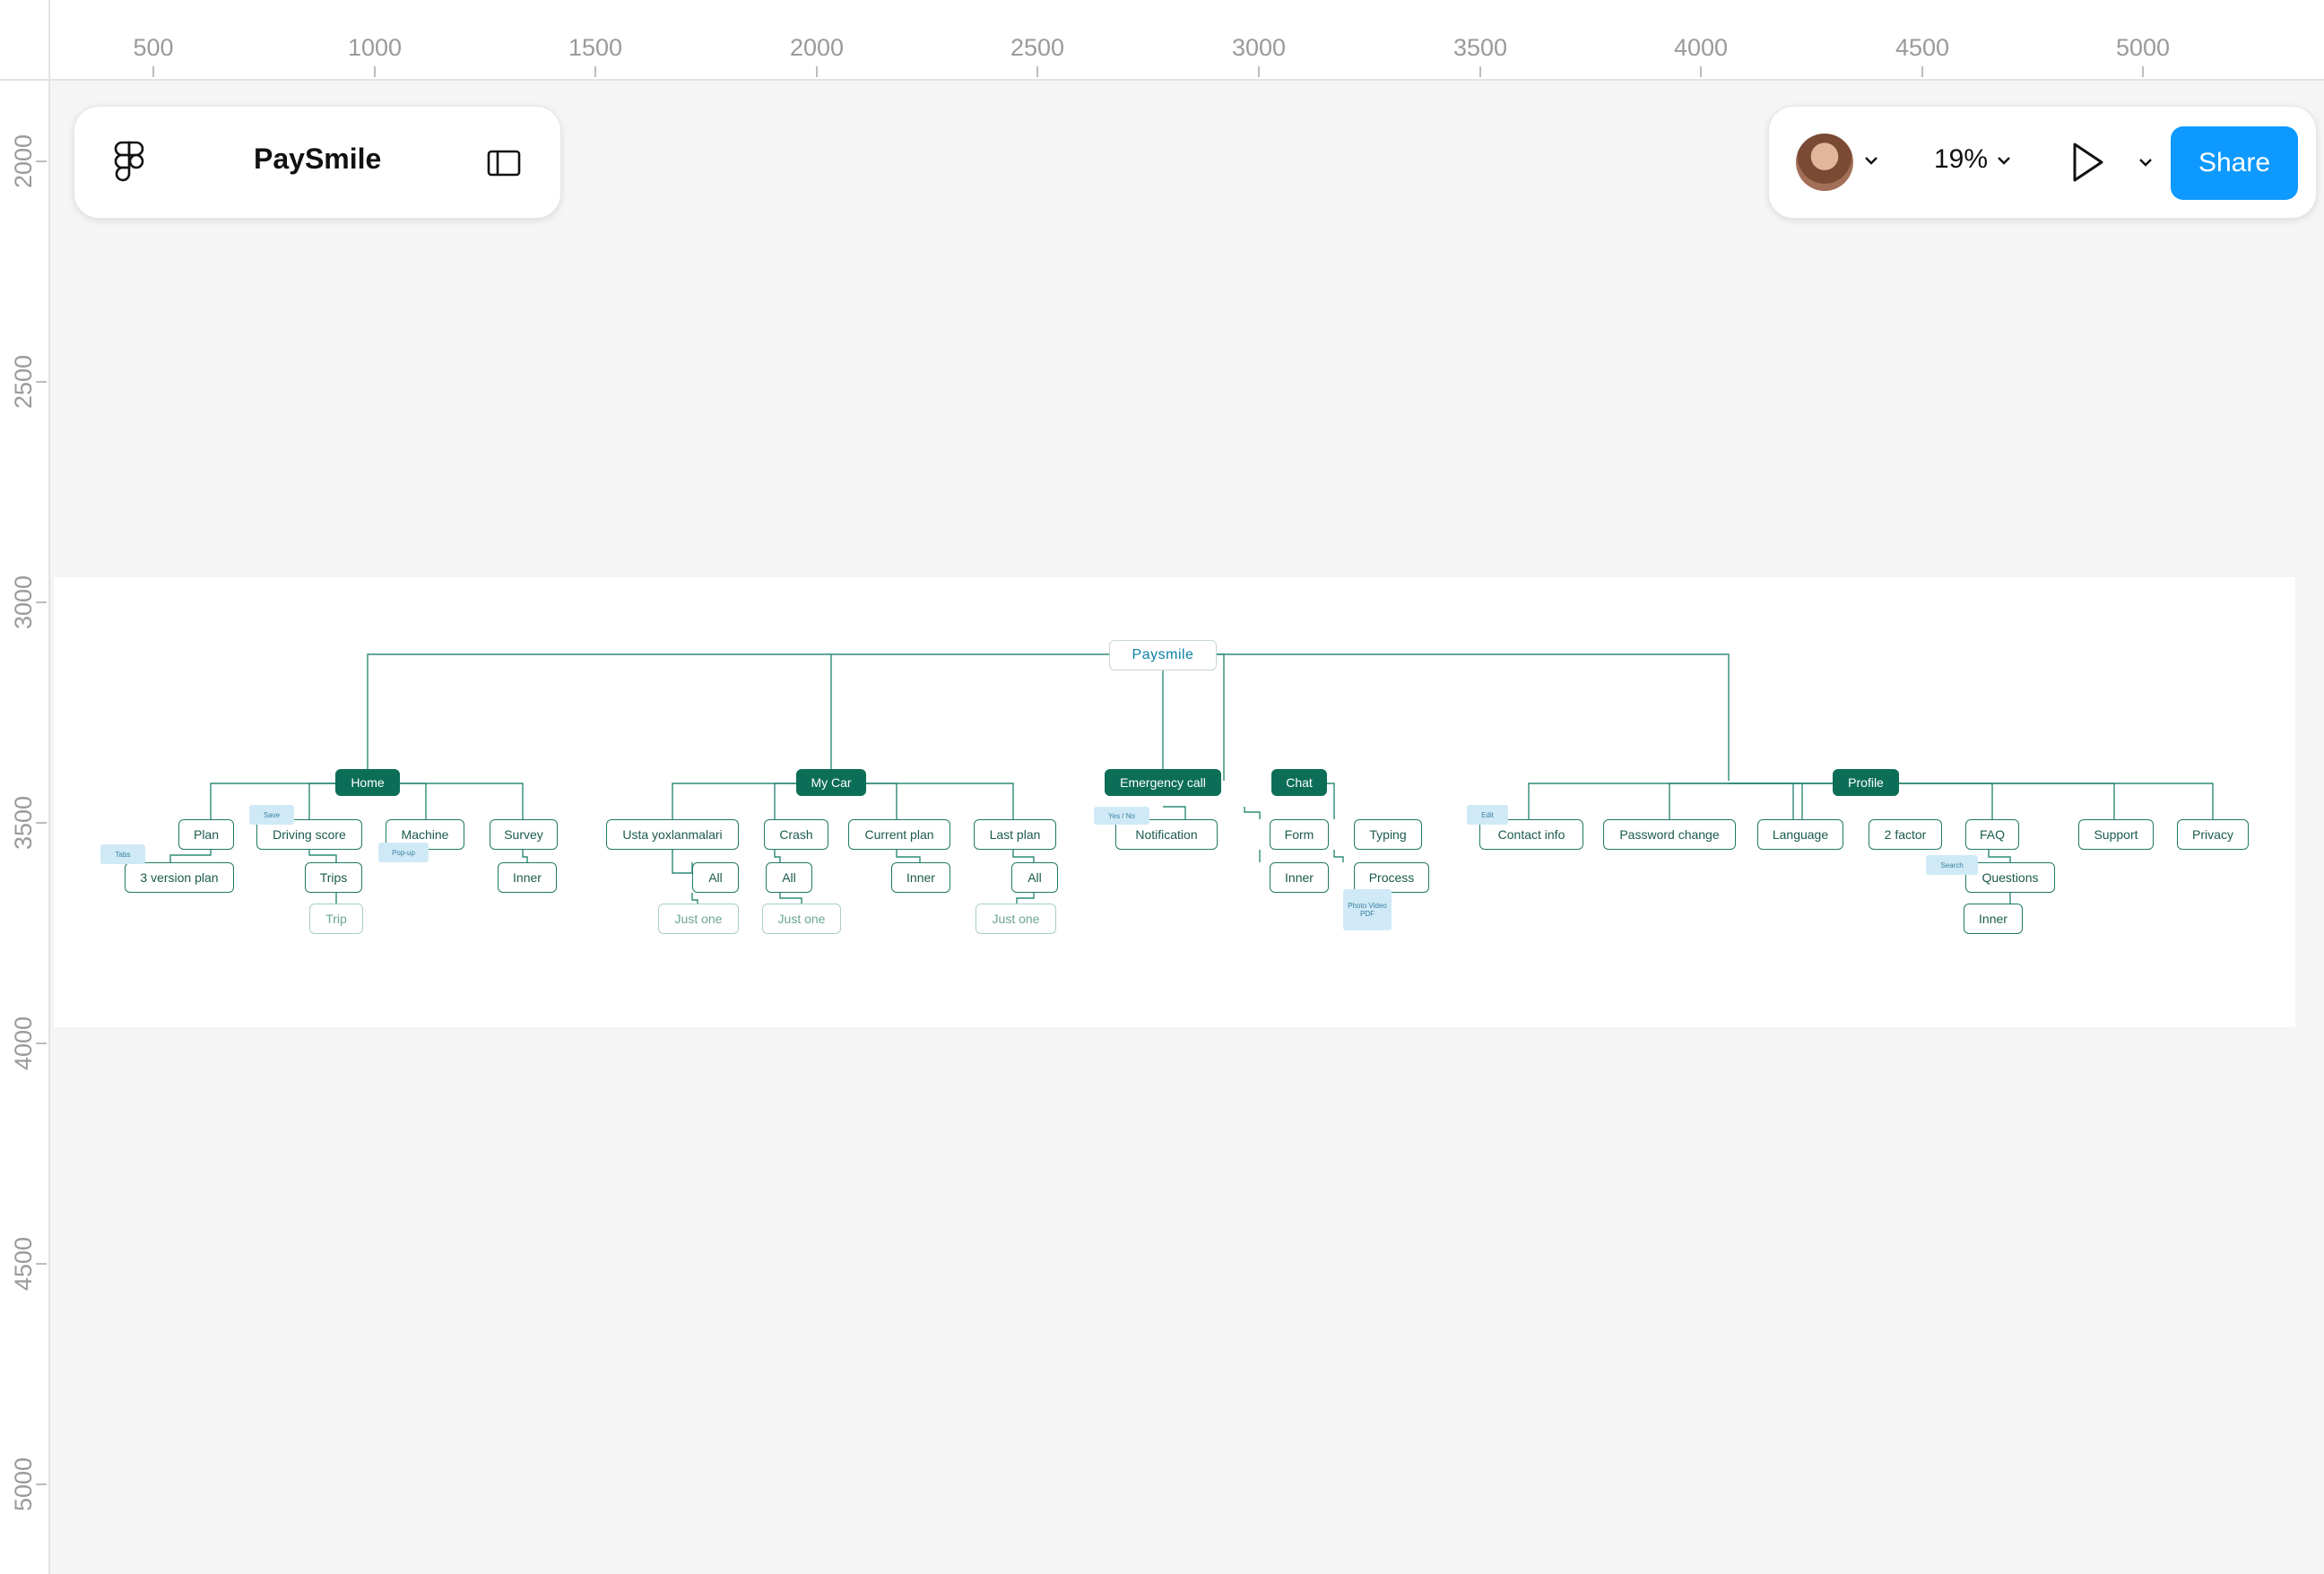  I want to click on ruler-tick: 3500, so click(1480, 55).